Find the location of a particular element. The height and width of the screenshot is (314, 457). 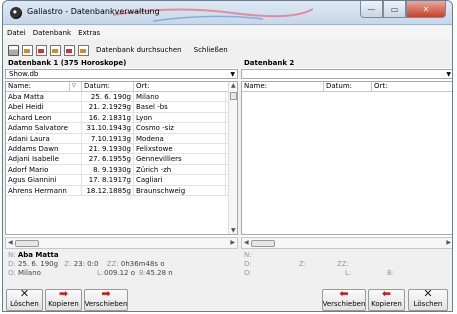

cell-place: Felixstowe is located at coordinates (180, 148).